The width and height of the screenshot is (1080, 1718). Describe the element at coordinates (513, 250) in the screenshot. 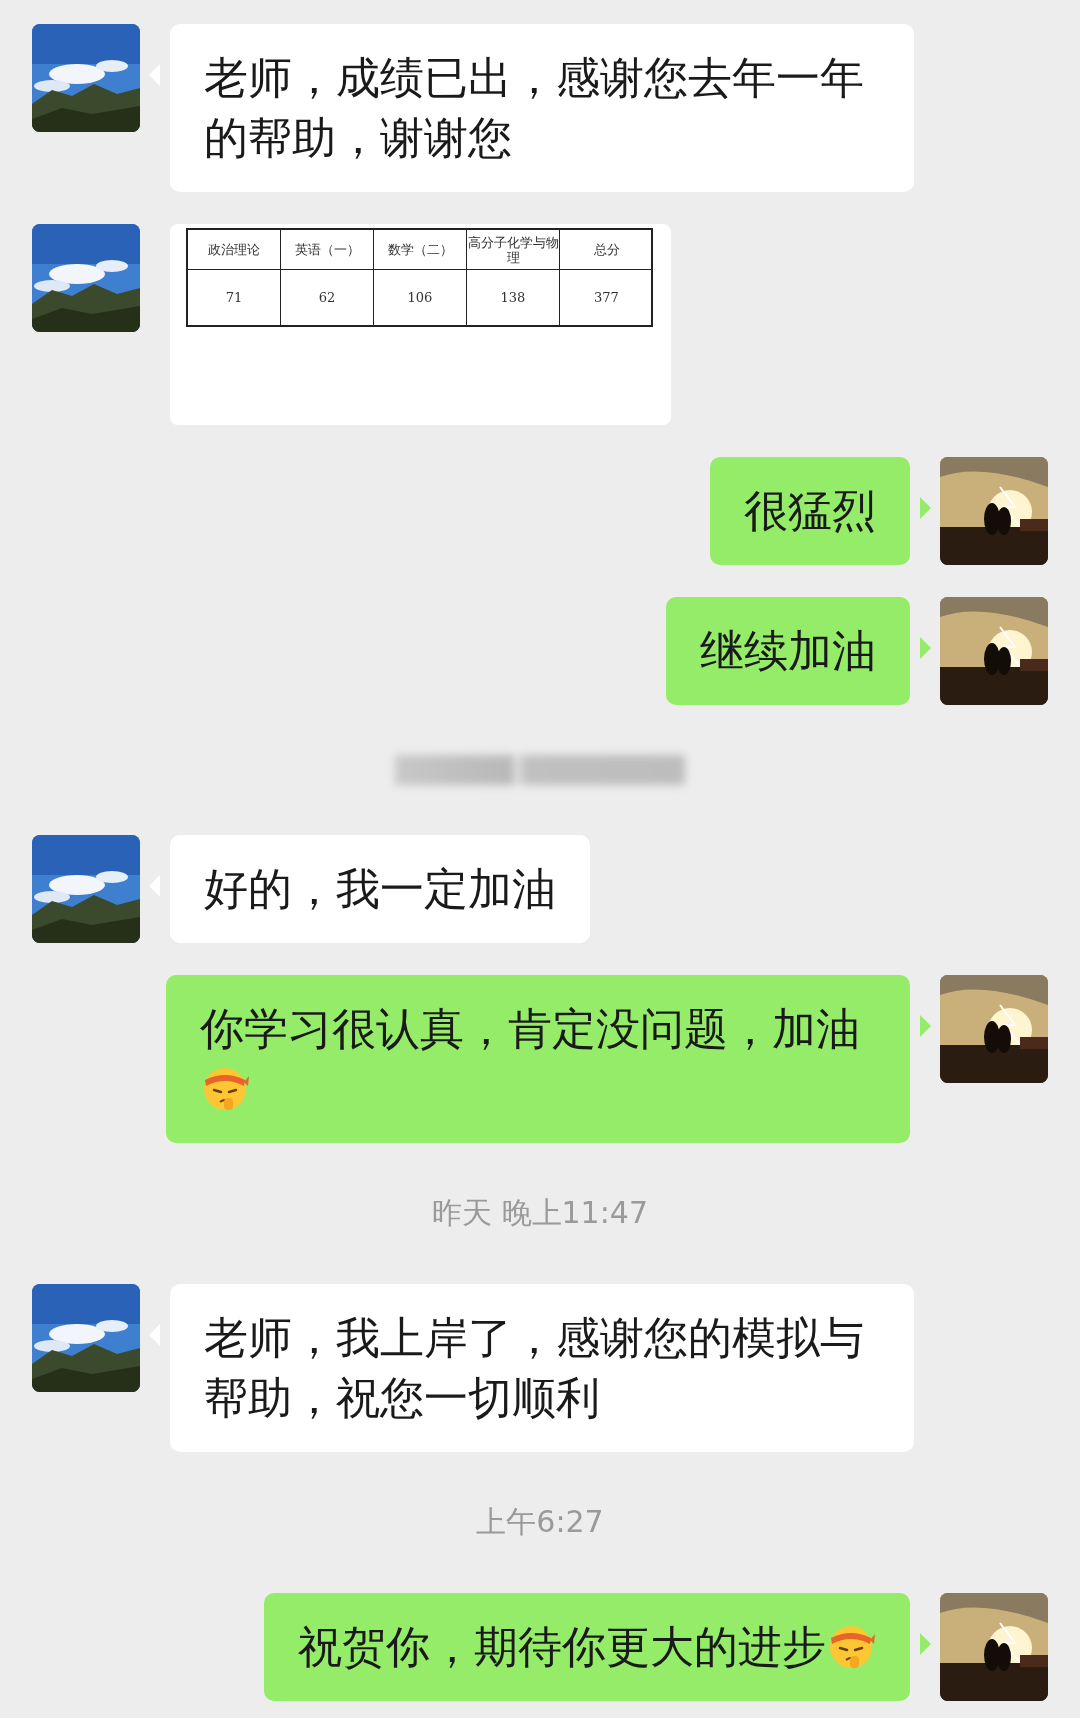

I see `table-header: 高分子化学与物理` at that location.